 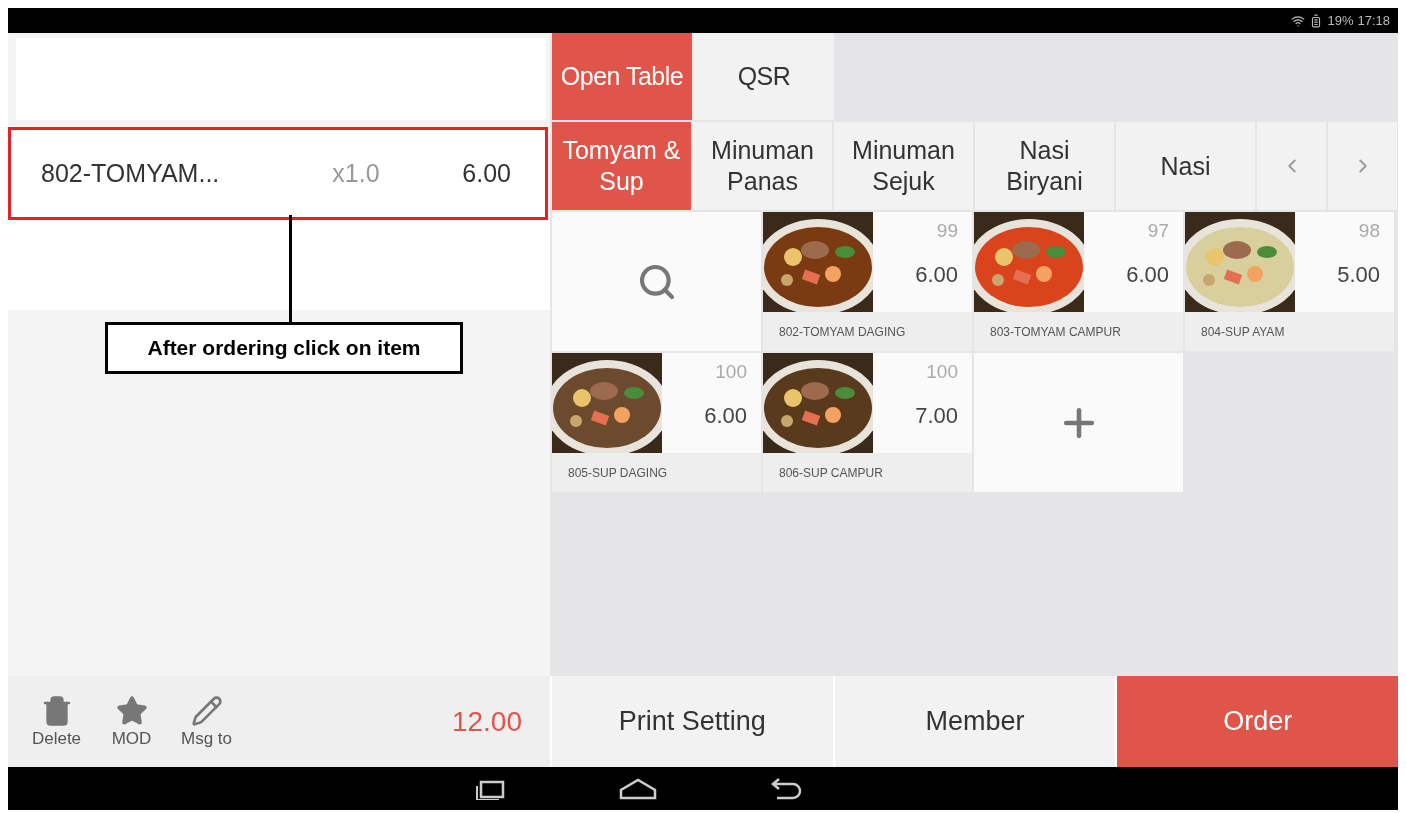 I want to click on category-tab: Minuman Panas, so click(x=762, y=166).